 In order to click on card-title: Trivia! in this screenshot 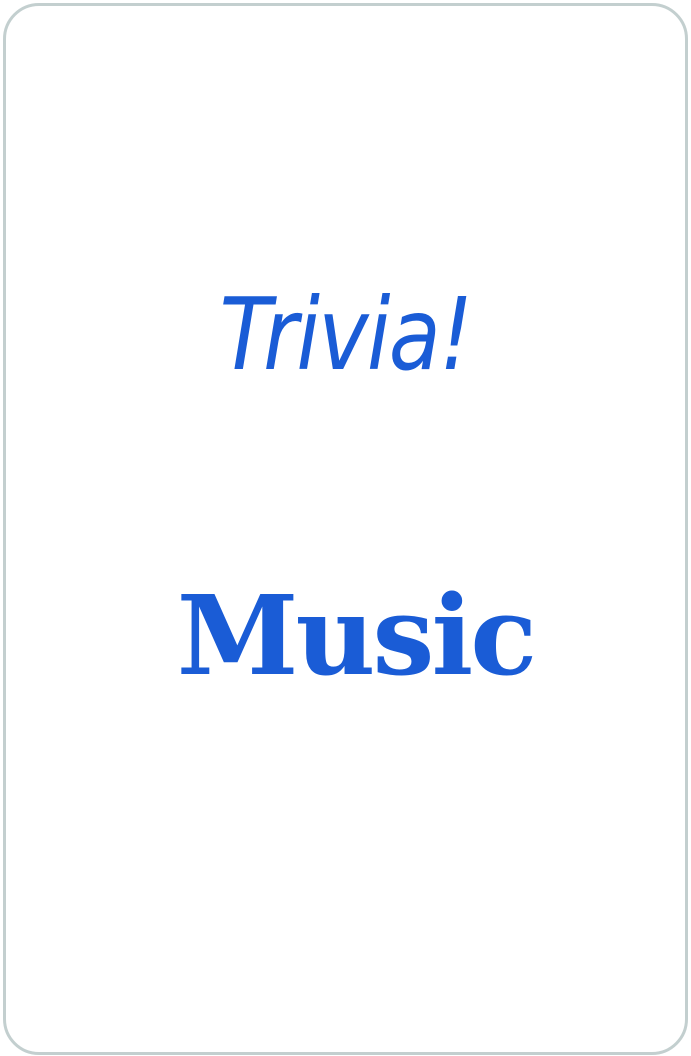, I will do `click(346, 334)`.